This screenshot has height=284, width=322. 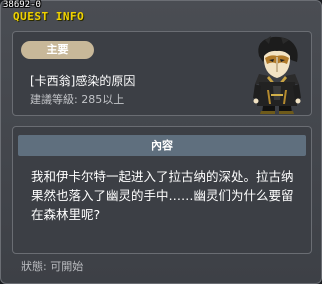 I want to click on quest-name: [卡西翁]感染的原因, so click(x=83, y=81).